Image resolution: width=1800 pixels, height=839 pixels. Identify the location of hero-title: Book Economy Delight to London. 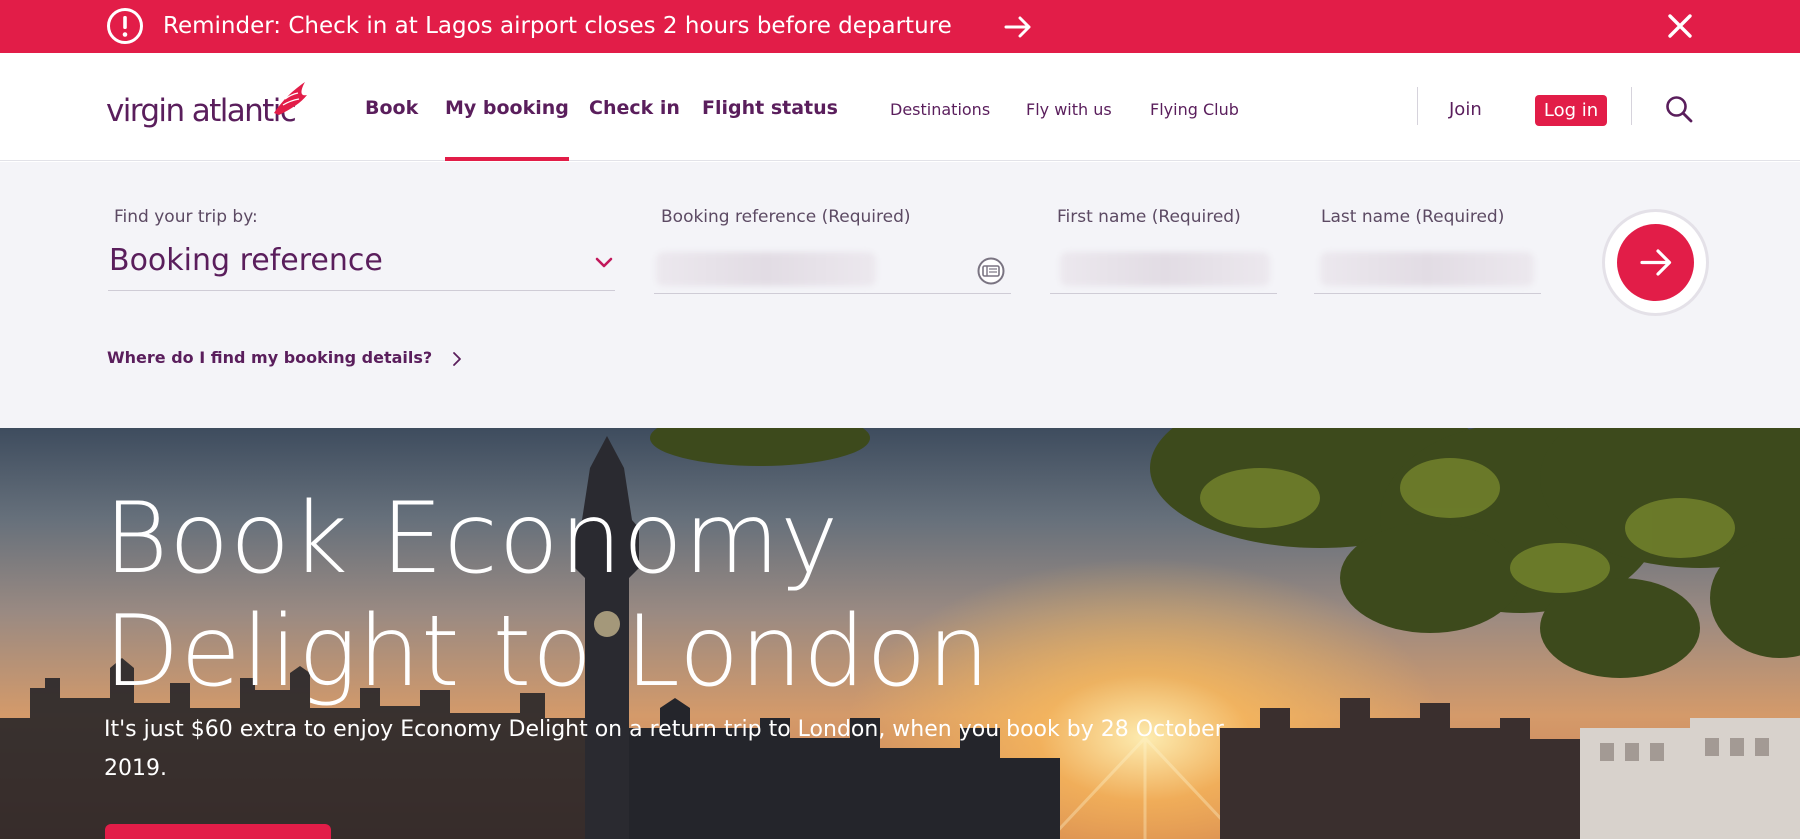
(547, 595).